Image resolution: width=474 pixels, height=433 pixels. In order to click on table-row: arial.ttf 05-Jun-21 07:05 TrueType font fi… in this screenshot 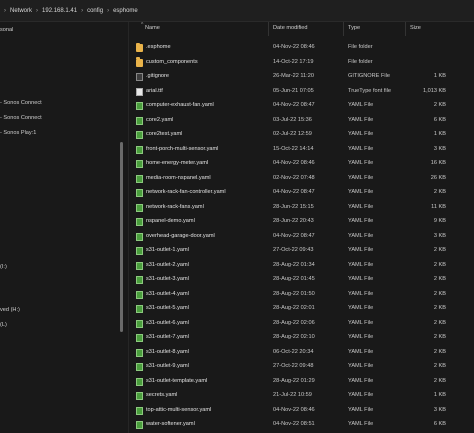, I will do `click(301, 92)`.